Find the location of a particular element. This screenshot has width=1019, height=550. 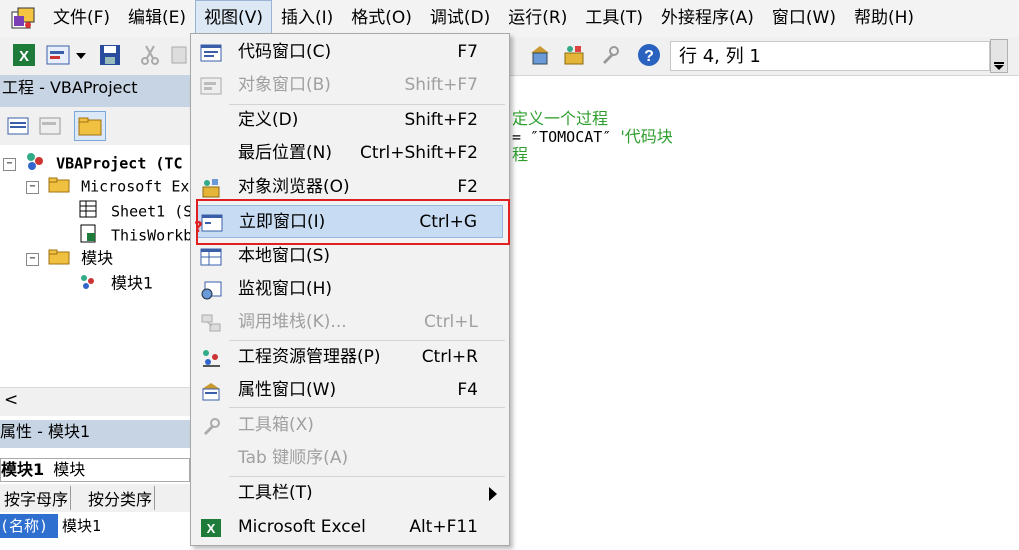

menu-item-shortcut: Ctrl+L is located at coordinates (451, 322).